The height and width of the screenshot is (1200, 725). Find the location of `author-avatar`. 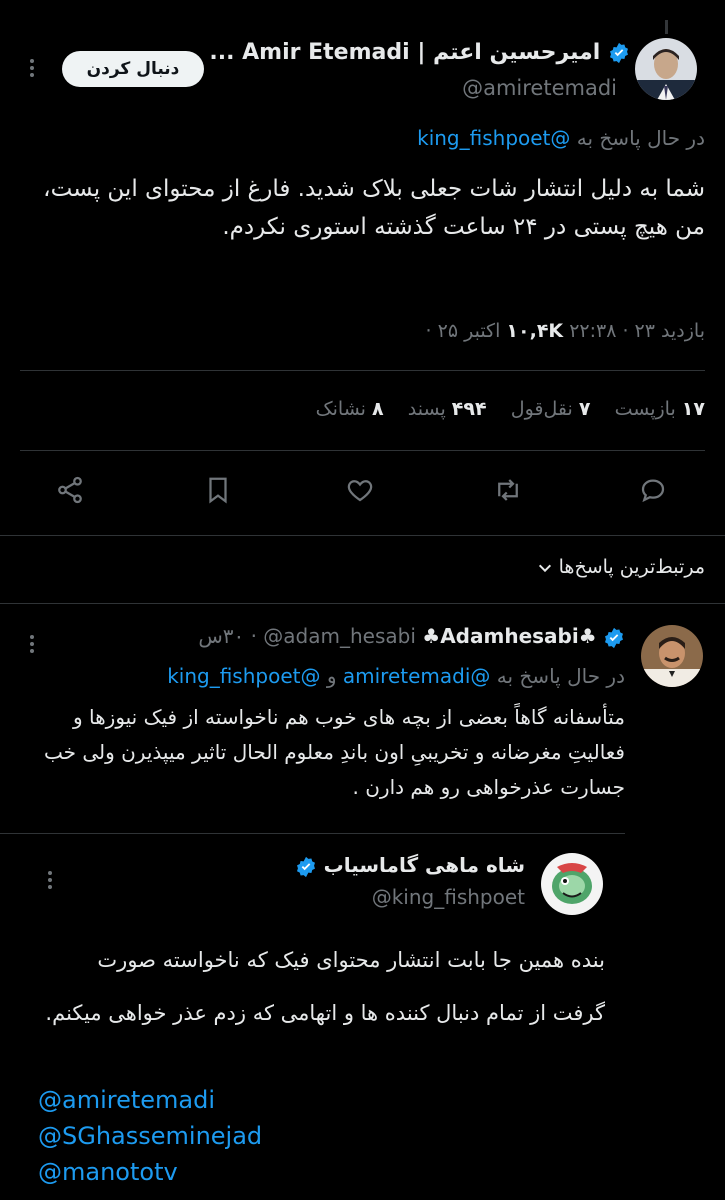

author-avatar is located at coordinates (666, 69).